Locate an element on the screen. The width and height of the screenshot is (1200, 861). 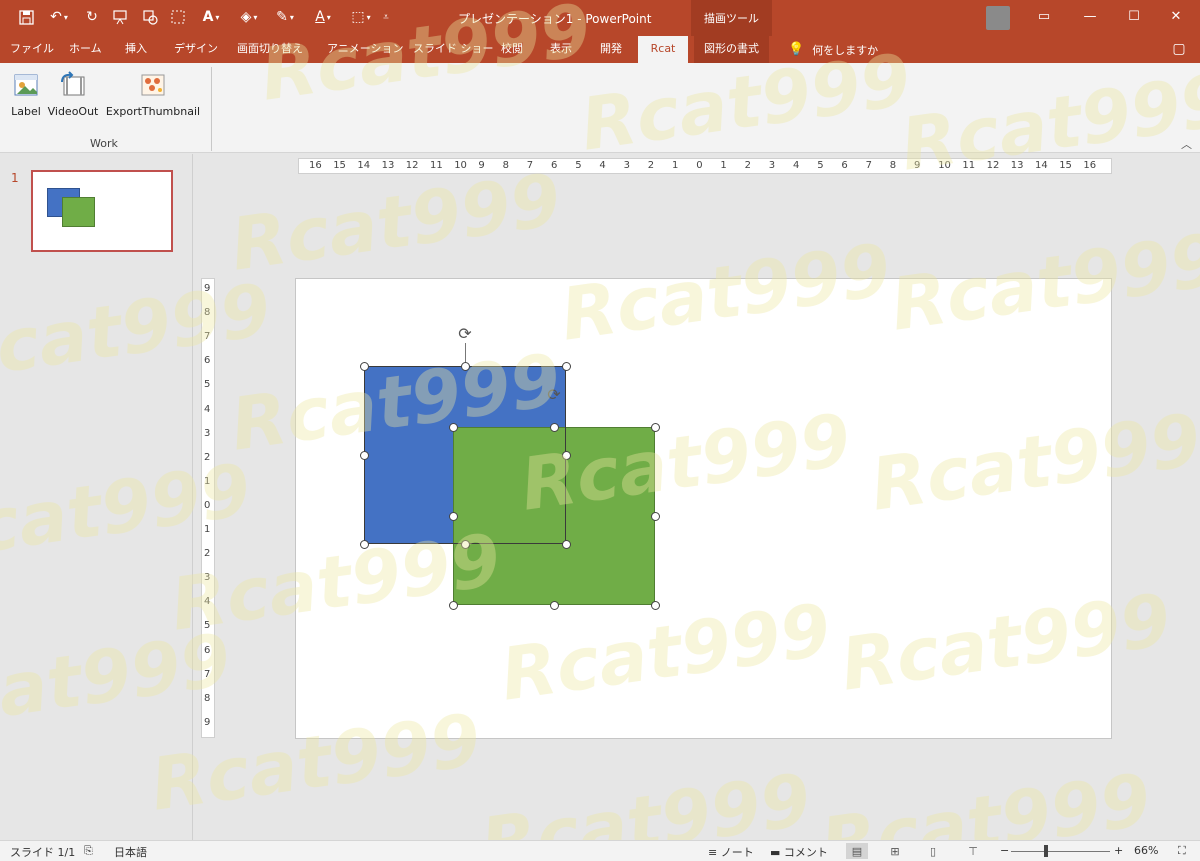
green-resize-handle-w is located at coordinates (453, 516).